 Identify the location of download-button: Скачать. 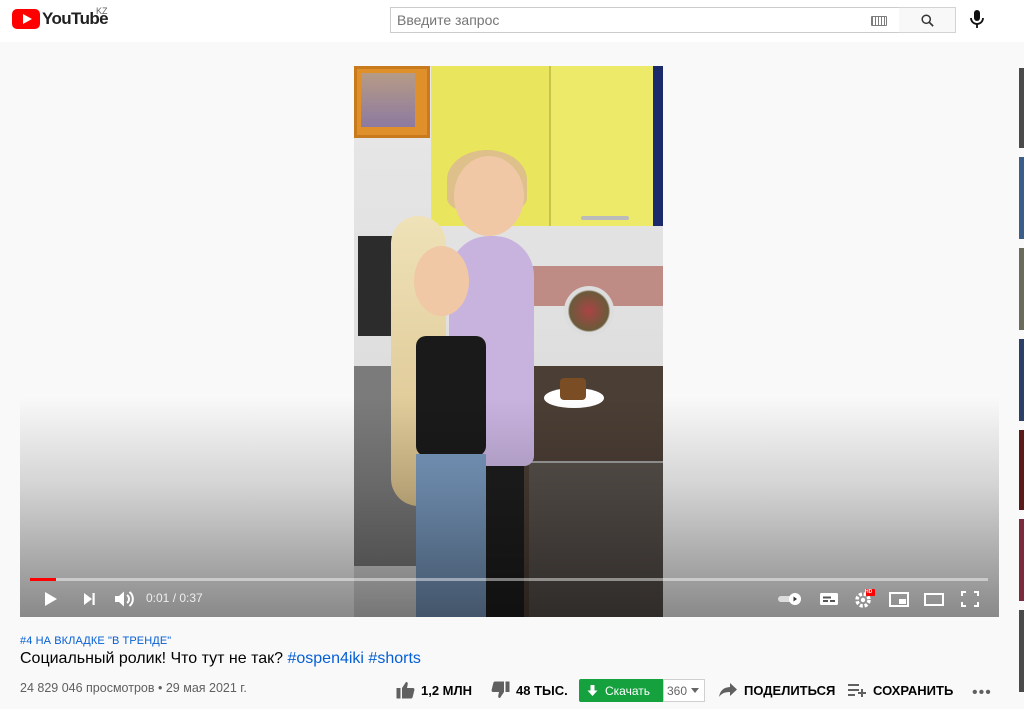
(621, 690).